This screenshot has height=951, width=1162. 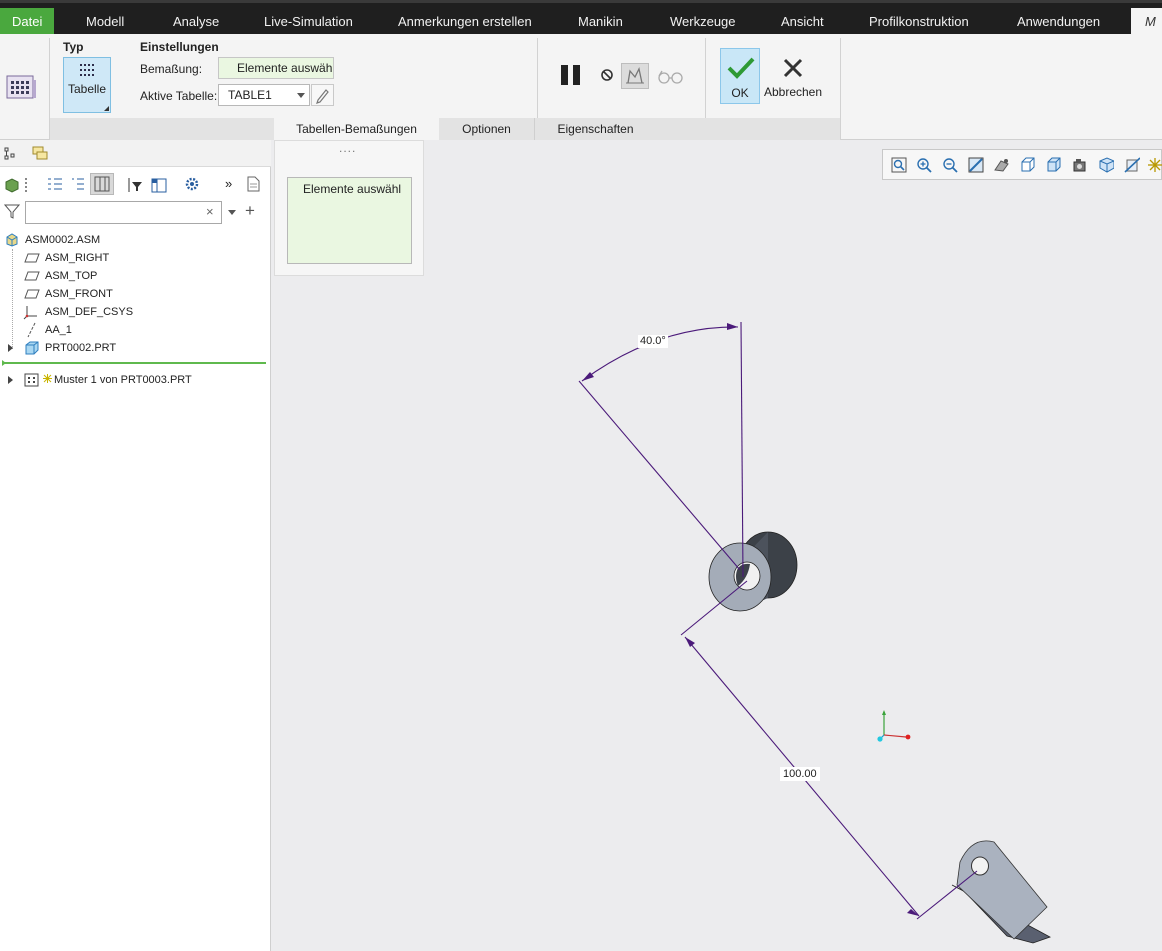 I want to click on verify-icon, so click(x=635, y=75).